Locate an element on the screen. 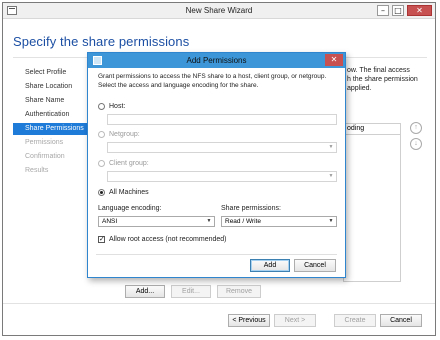 The image size is (440, 340). dialog-divider is located at coordinates (216, 254).